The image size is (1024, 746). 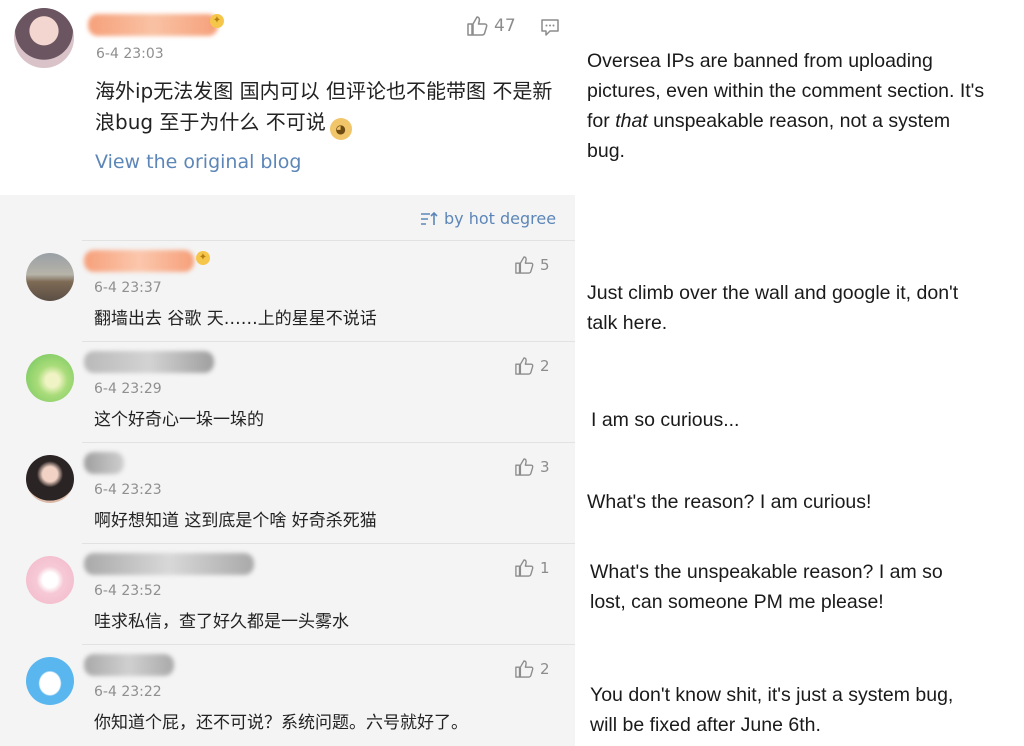 What do you see at coordinates (281, 723) in the screenshot?
I see `comment-text: 你知道个屁，还不可说？系统问题。六号就好了。` at bounding box center [281, 723].